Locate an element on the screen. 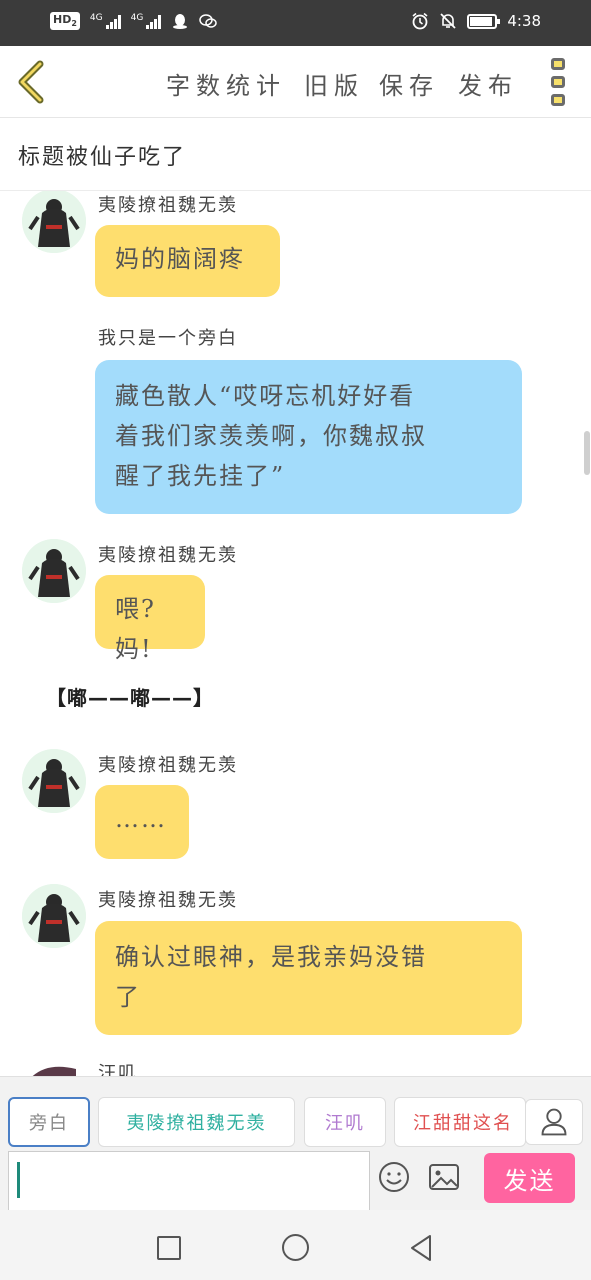 The width and height of the screenshot is (591, 1280). wechat-icon is located at coordinates (208, 21).